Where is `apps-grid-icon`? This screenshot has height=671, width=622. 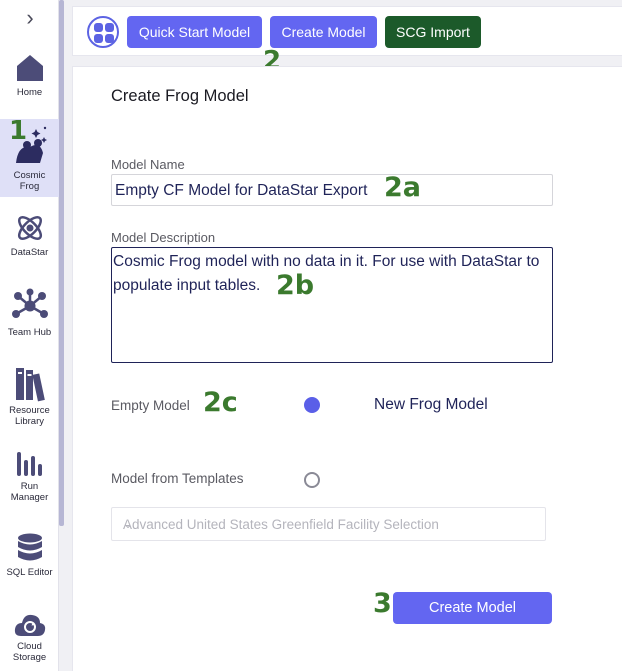
apps-grid-icon is located at coordinates (103, 32).